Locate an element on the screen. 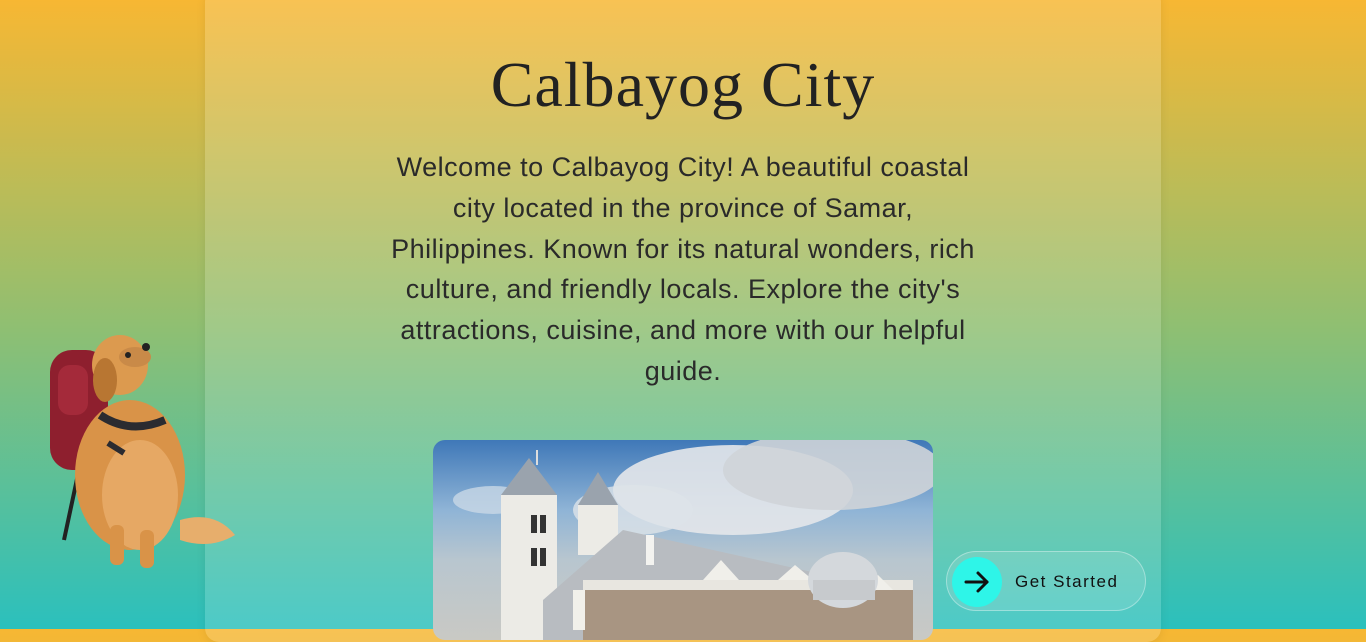  get-started-button: Get Started is located at coordinates (1046, 581).